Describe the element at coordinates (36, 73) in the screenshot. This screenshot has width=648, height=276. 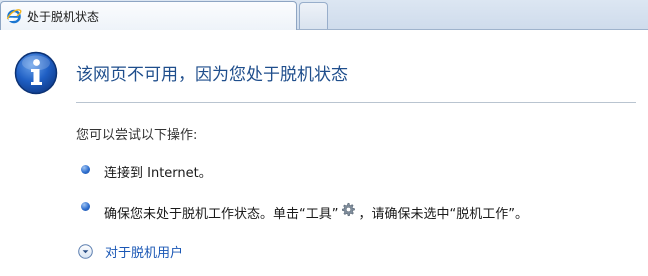
I see `info-icon` at that location.